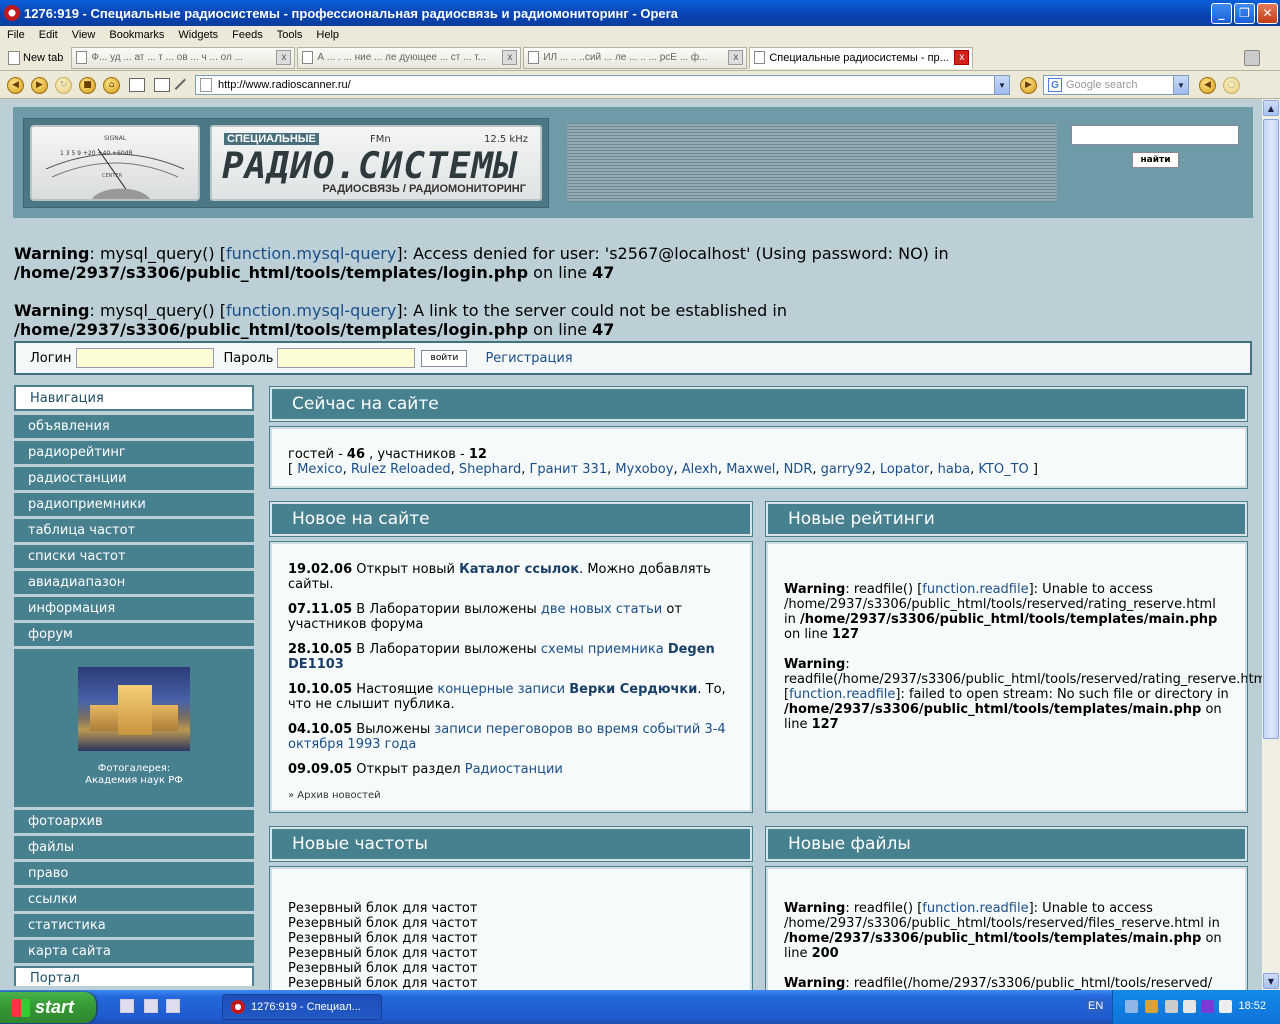 The height and width of the screenshot is (1024, 1280). Describe the element at coordinates (633, 689) in the screenshot. I see `news-link: Верки Сердючки` at that location.